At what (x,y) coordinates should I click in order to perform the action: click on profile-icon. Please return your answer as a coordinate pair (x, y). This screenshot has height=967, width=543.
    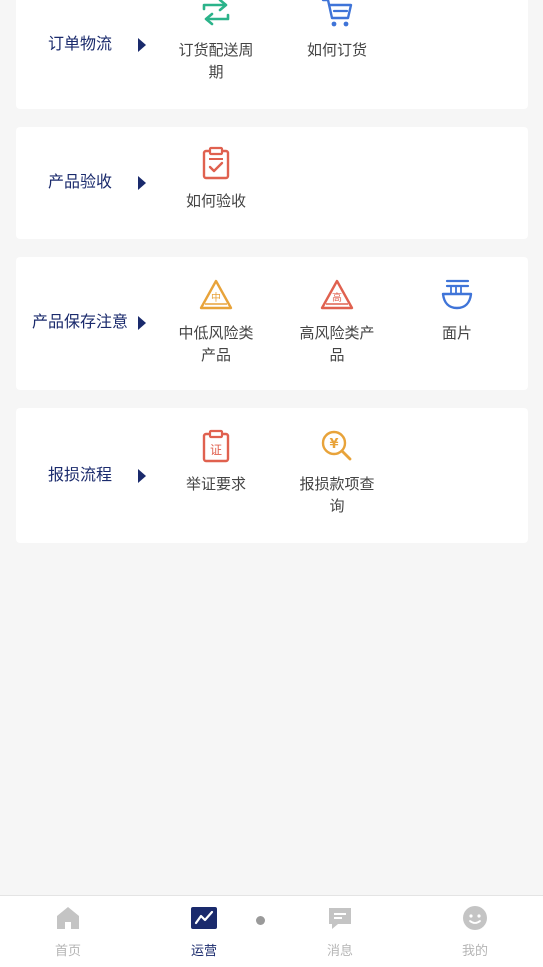
    Looking at the image, I should click on (475, 918).